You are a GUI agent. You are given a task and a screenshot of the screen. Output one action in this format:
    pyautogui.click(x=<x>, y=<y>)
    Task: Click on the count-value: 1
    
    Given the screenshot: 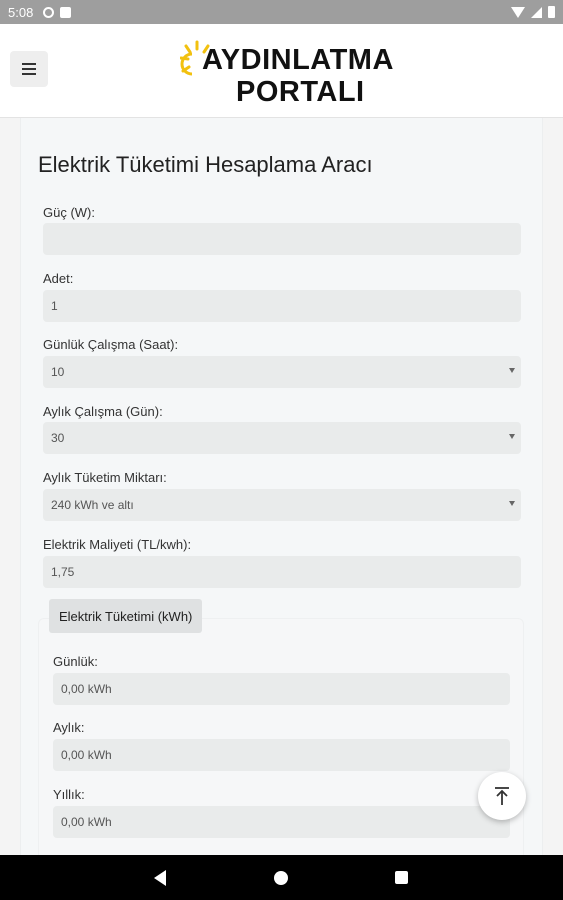 What is the action you would take?
    pyautogui.click(x=54, y=306)
    